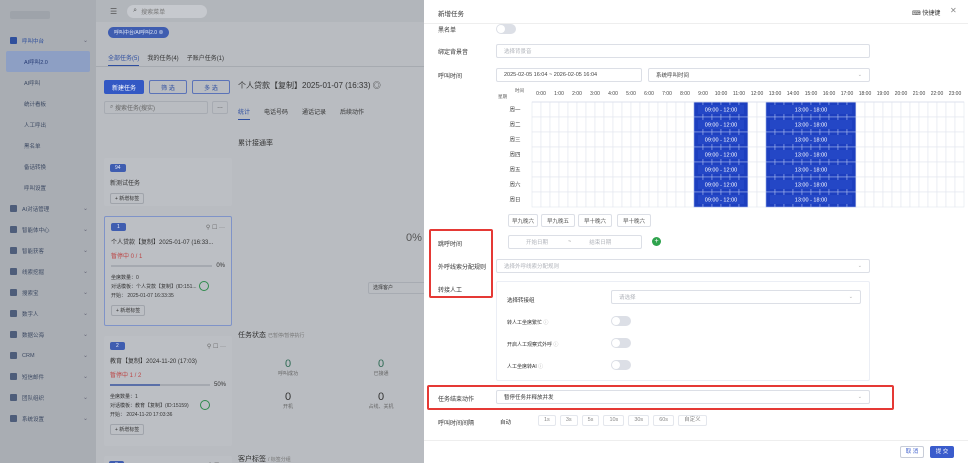  Describe the element at coordinates (656, 241) in the screenshot. I see `add-icon: +` at that location.